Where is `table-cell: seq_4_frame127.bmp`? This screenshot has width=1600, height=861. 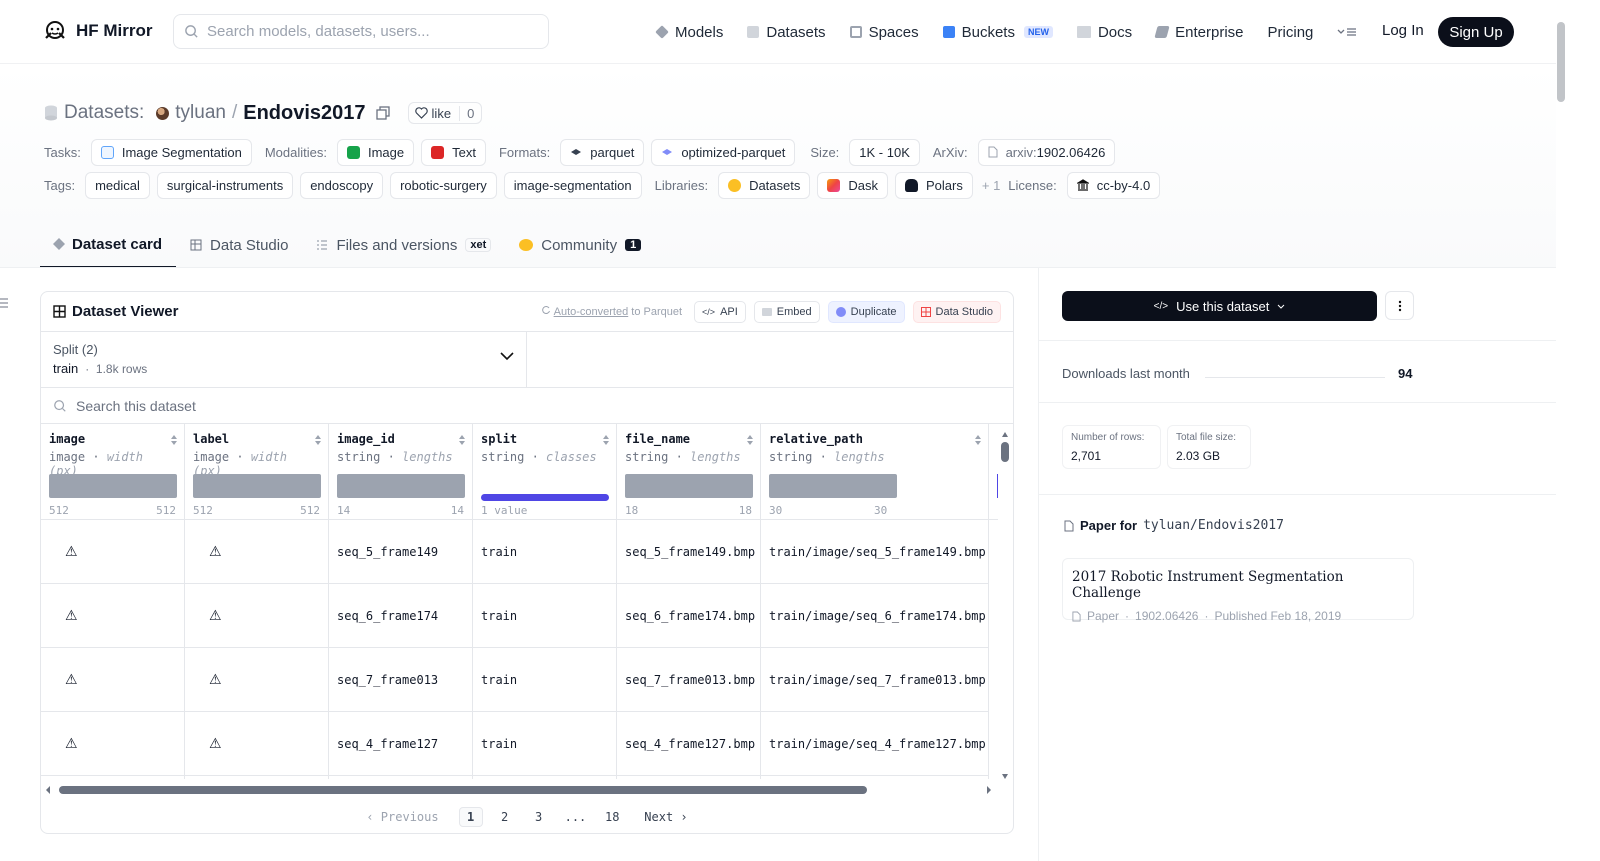 table-cell: seq_4_frame127.bmp is located at coordinates (689, 744).